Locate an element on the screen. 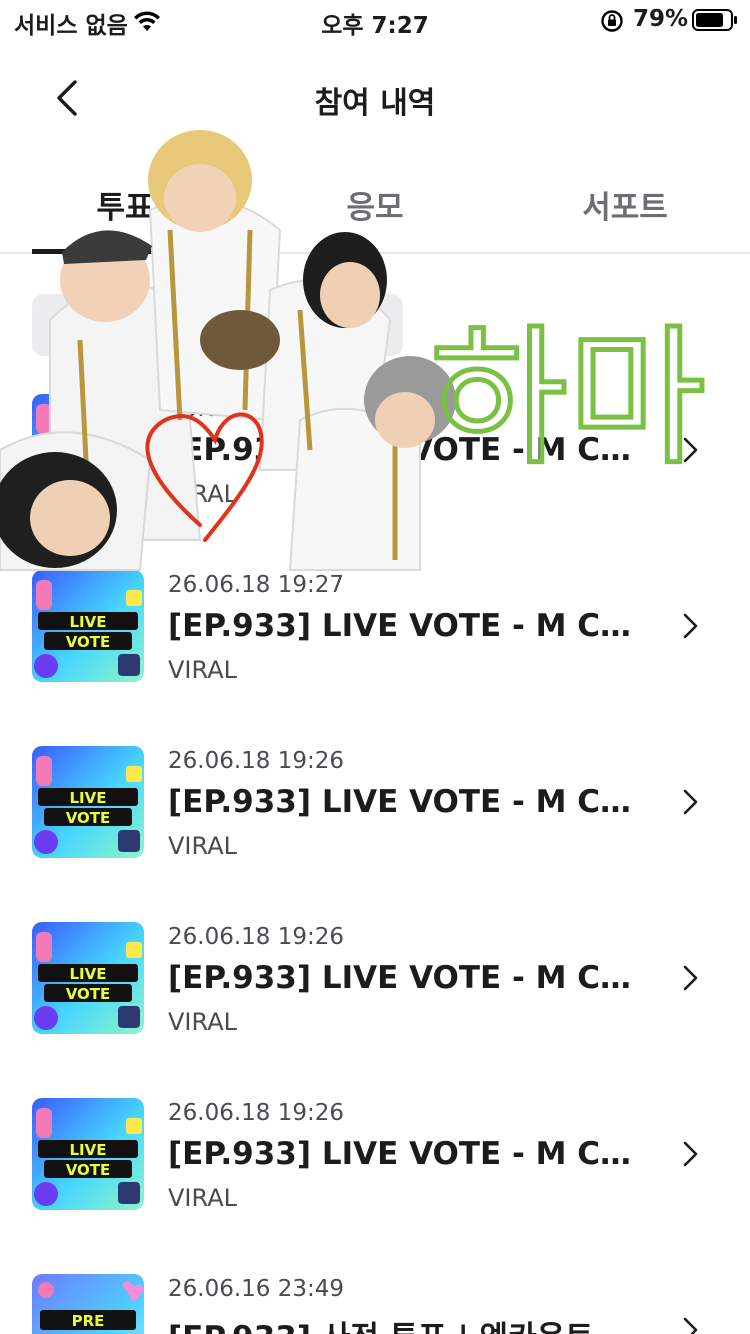  nav-header: 참여 내역 is located at coordinates (375, 97).